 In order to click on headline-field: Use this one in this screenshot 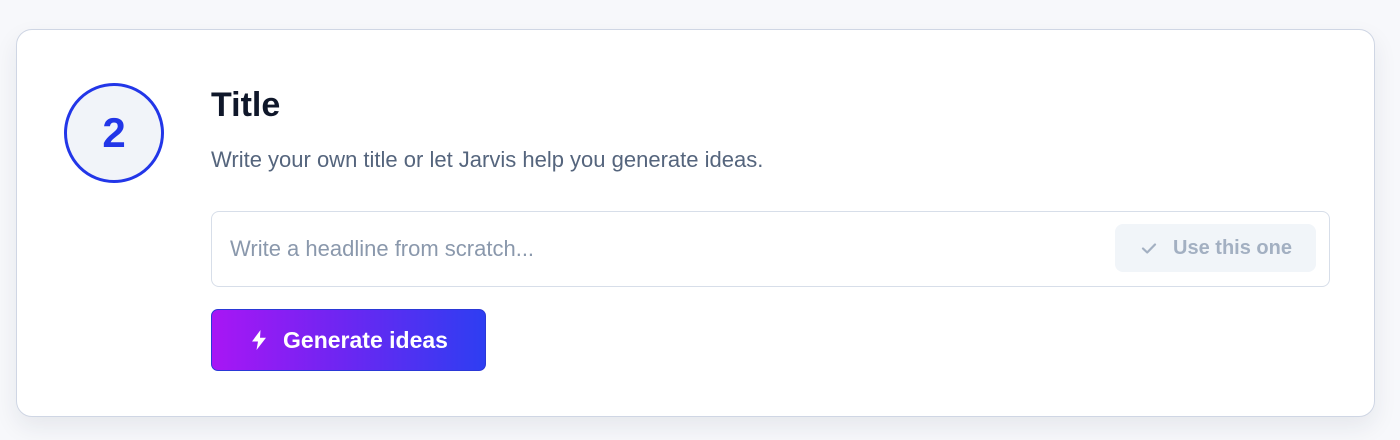, I will do `click(770, 249)`.